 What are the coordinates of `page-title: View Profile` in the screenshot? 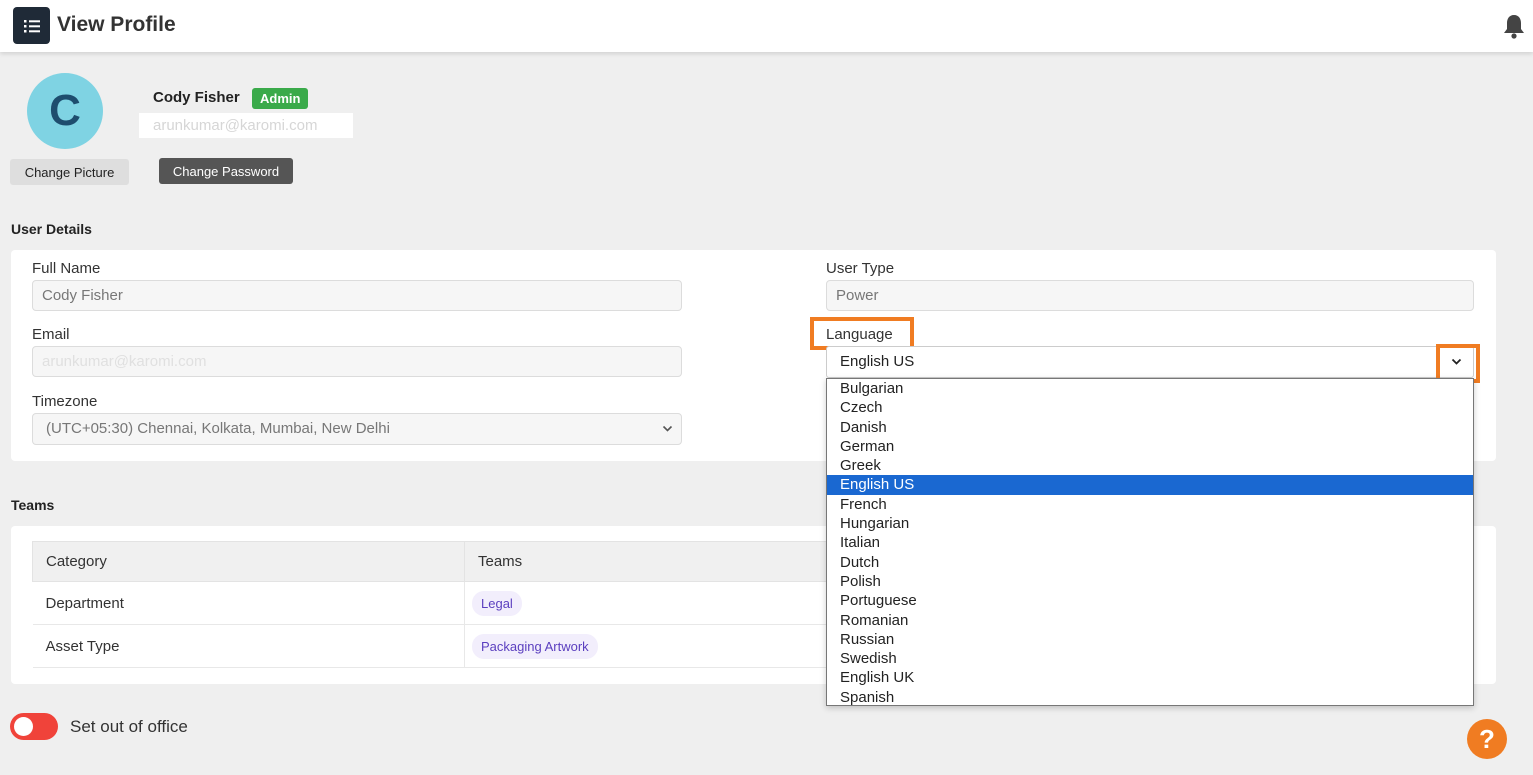 It's located at (116, 24).